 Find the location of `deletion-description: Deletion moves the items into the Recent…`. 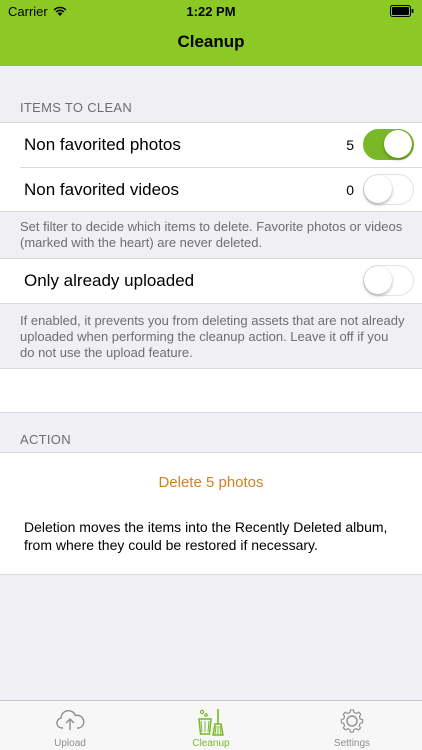

deletion-description: Deletion moves the items into the Recent… is located at coordinates (206, 536).